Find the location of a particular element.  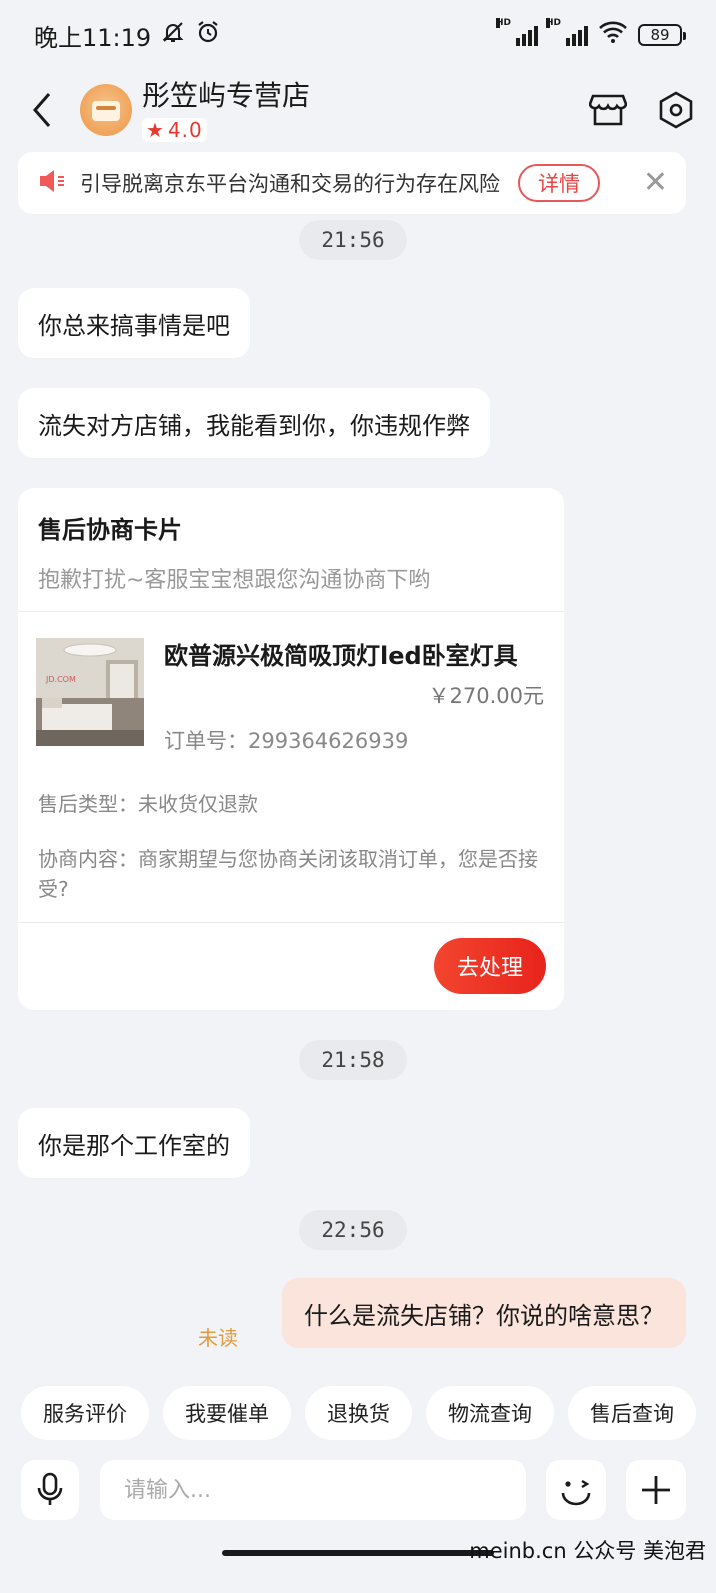

timestamp: 22:56 is located at coordinates (353, 1230).